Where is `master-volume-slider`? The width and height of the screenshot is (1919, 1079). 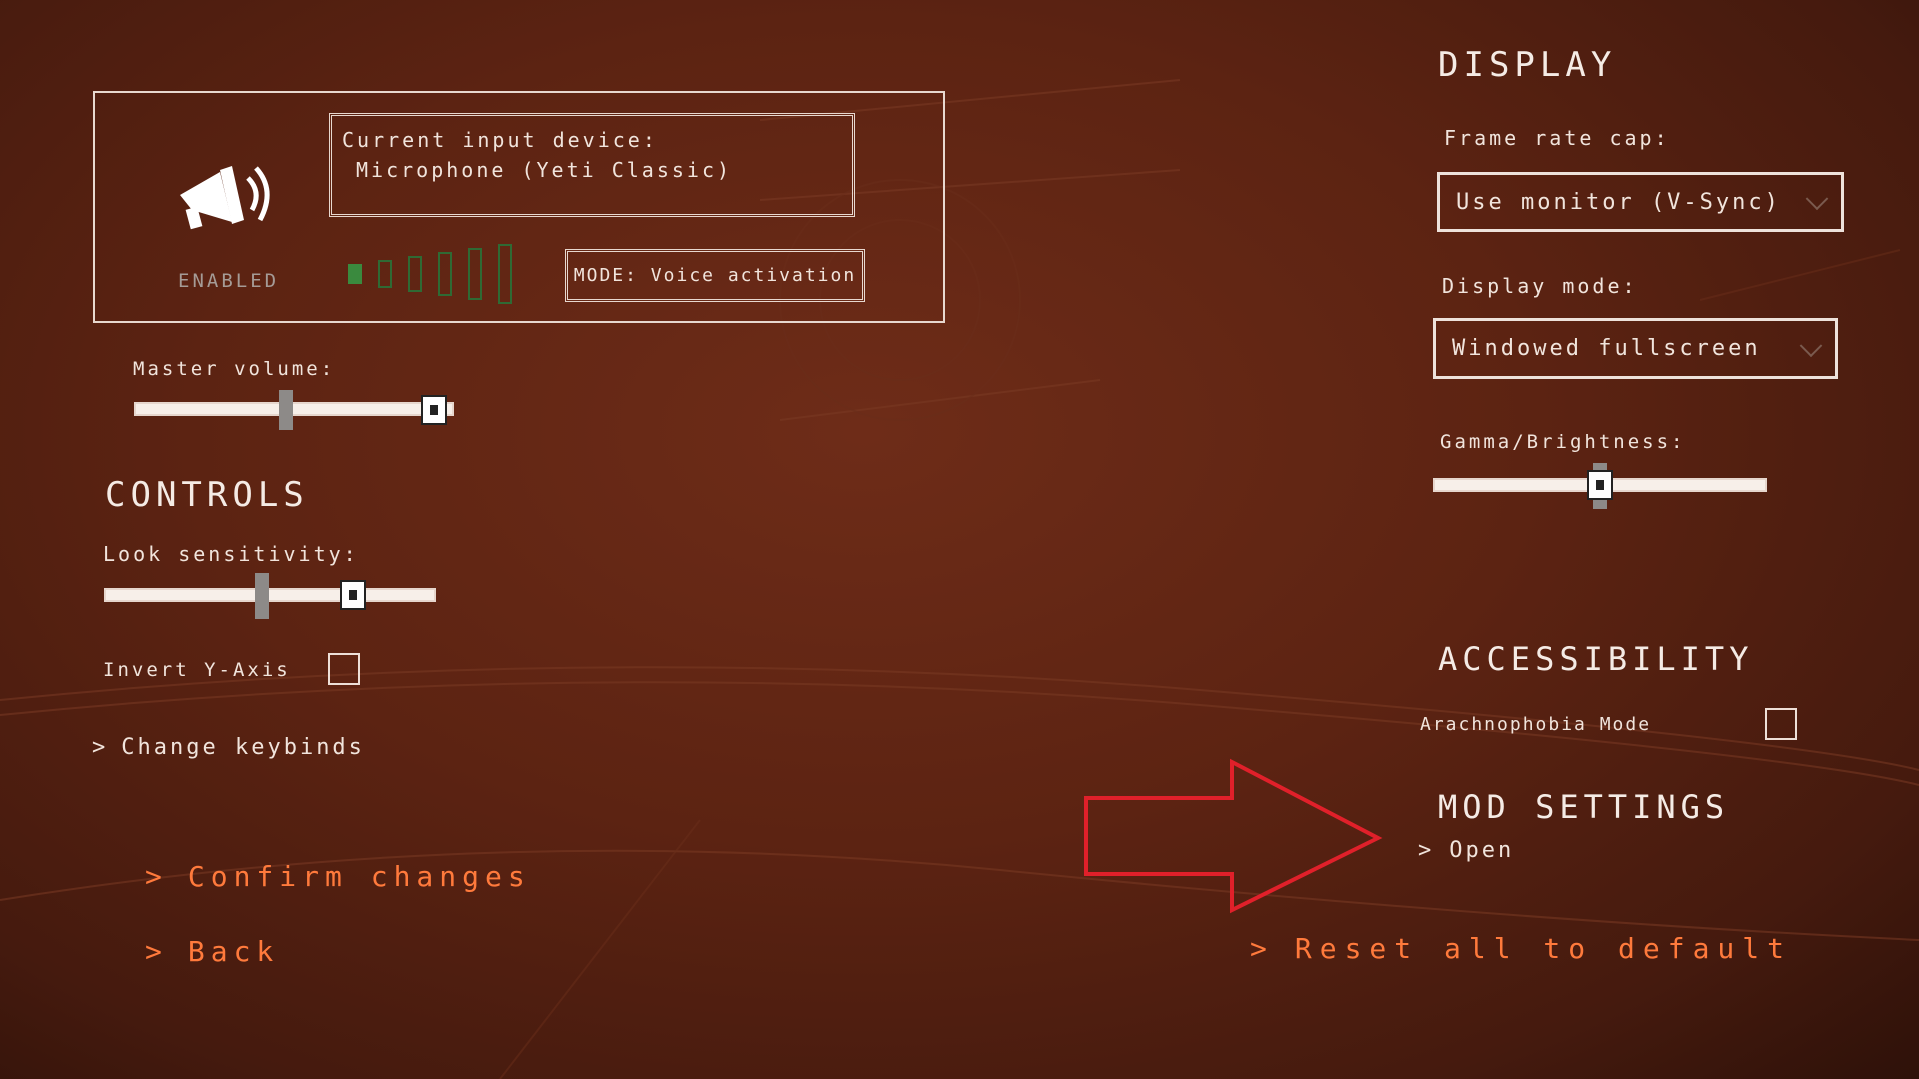 master-volume-slider is located at coordinates (294, 410).